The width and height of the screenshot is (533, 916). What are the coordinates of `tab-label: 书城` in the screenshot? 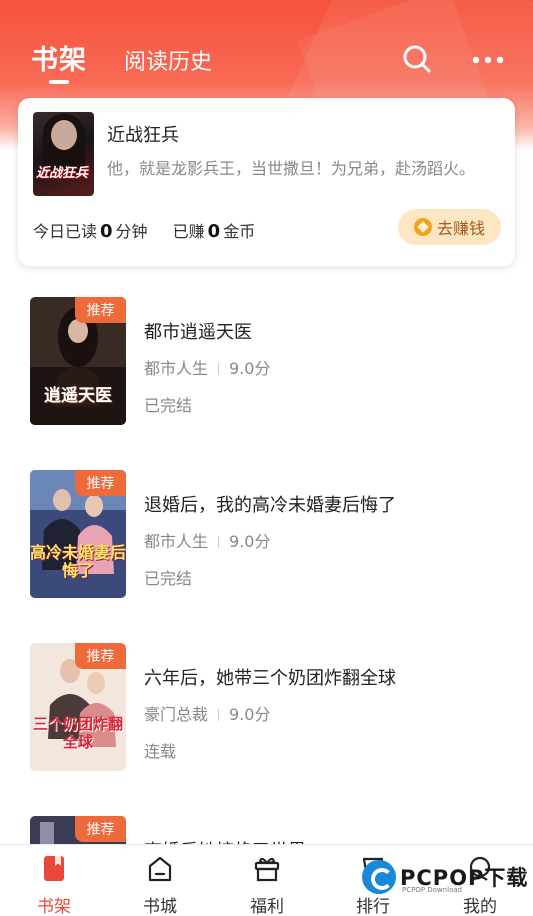 It's located at (160, 906).